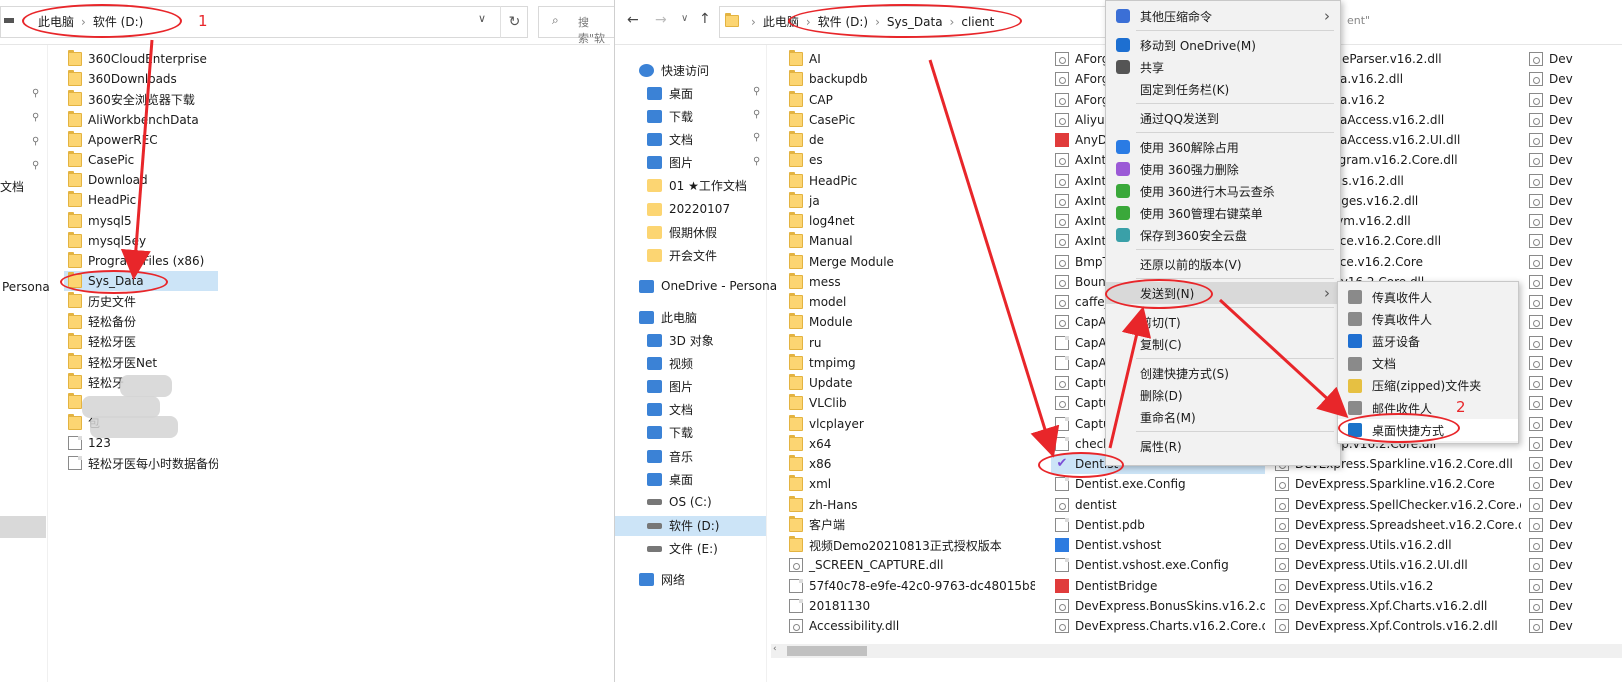 This screenshot has width=1622, height=682. What do you see at coordinates (1223, 89) in the screenshot?
I see `context-menu-item: 固定到任务栏(K)` at bounding box center [1223, 89].